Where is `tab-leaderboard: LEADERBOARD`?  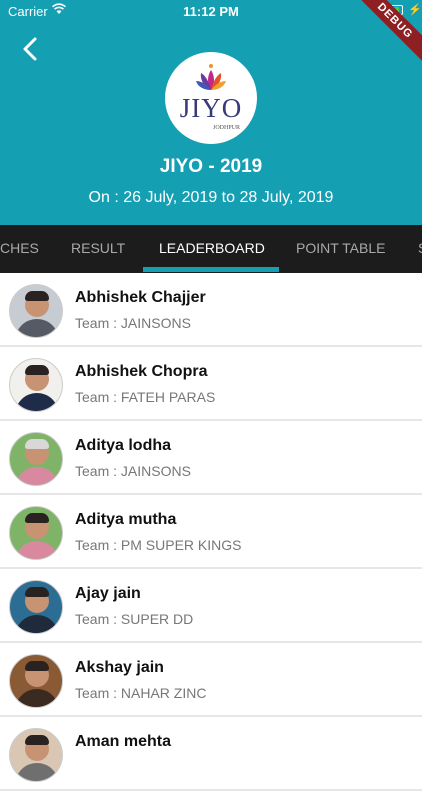 tab-leaderboard: LEADERBOARD is located at coordinates (212, 249).